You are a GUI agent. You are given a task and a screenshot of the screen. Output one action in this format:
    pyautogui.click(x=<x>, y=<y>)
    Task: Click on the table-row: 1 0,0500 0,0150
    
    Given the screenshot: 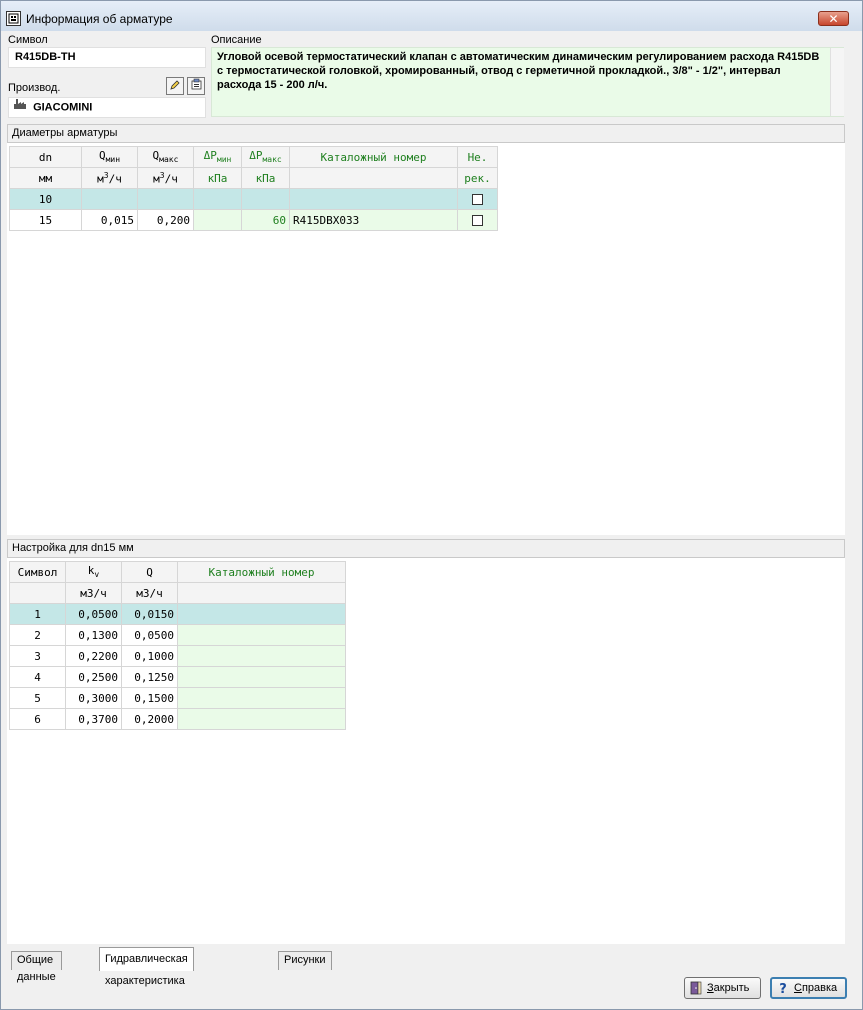 What is the action you would take?
    pyautogui.click(x=177, y=614)
    